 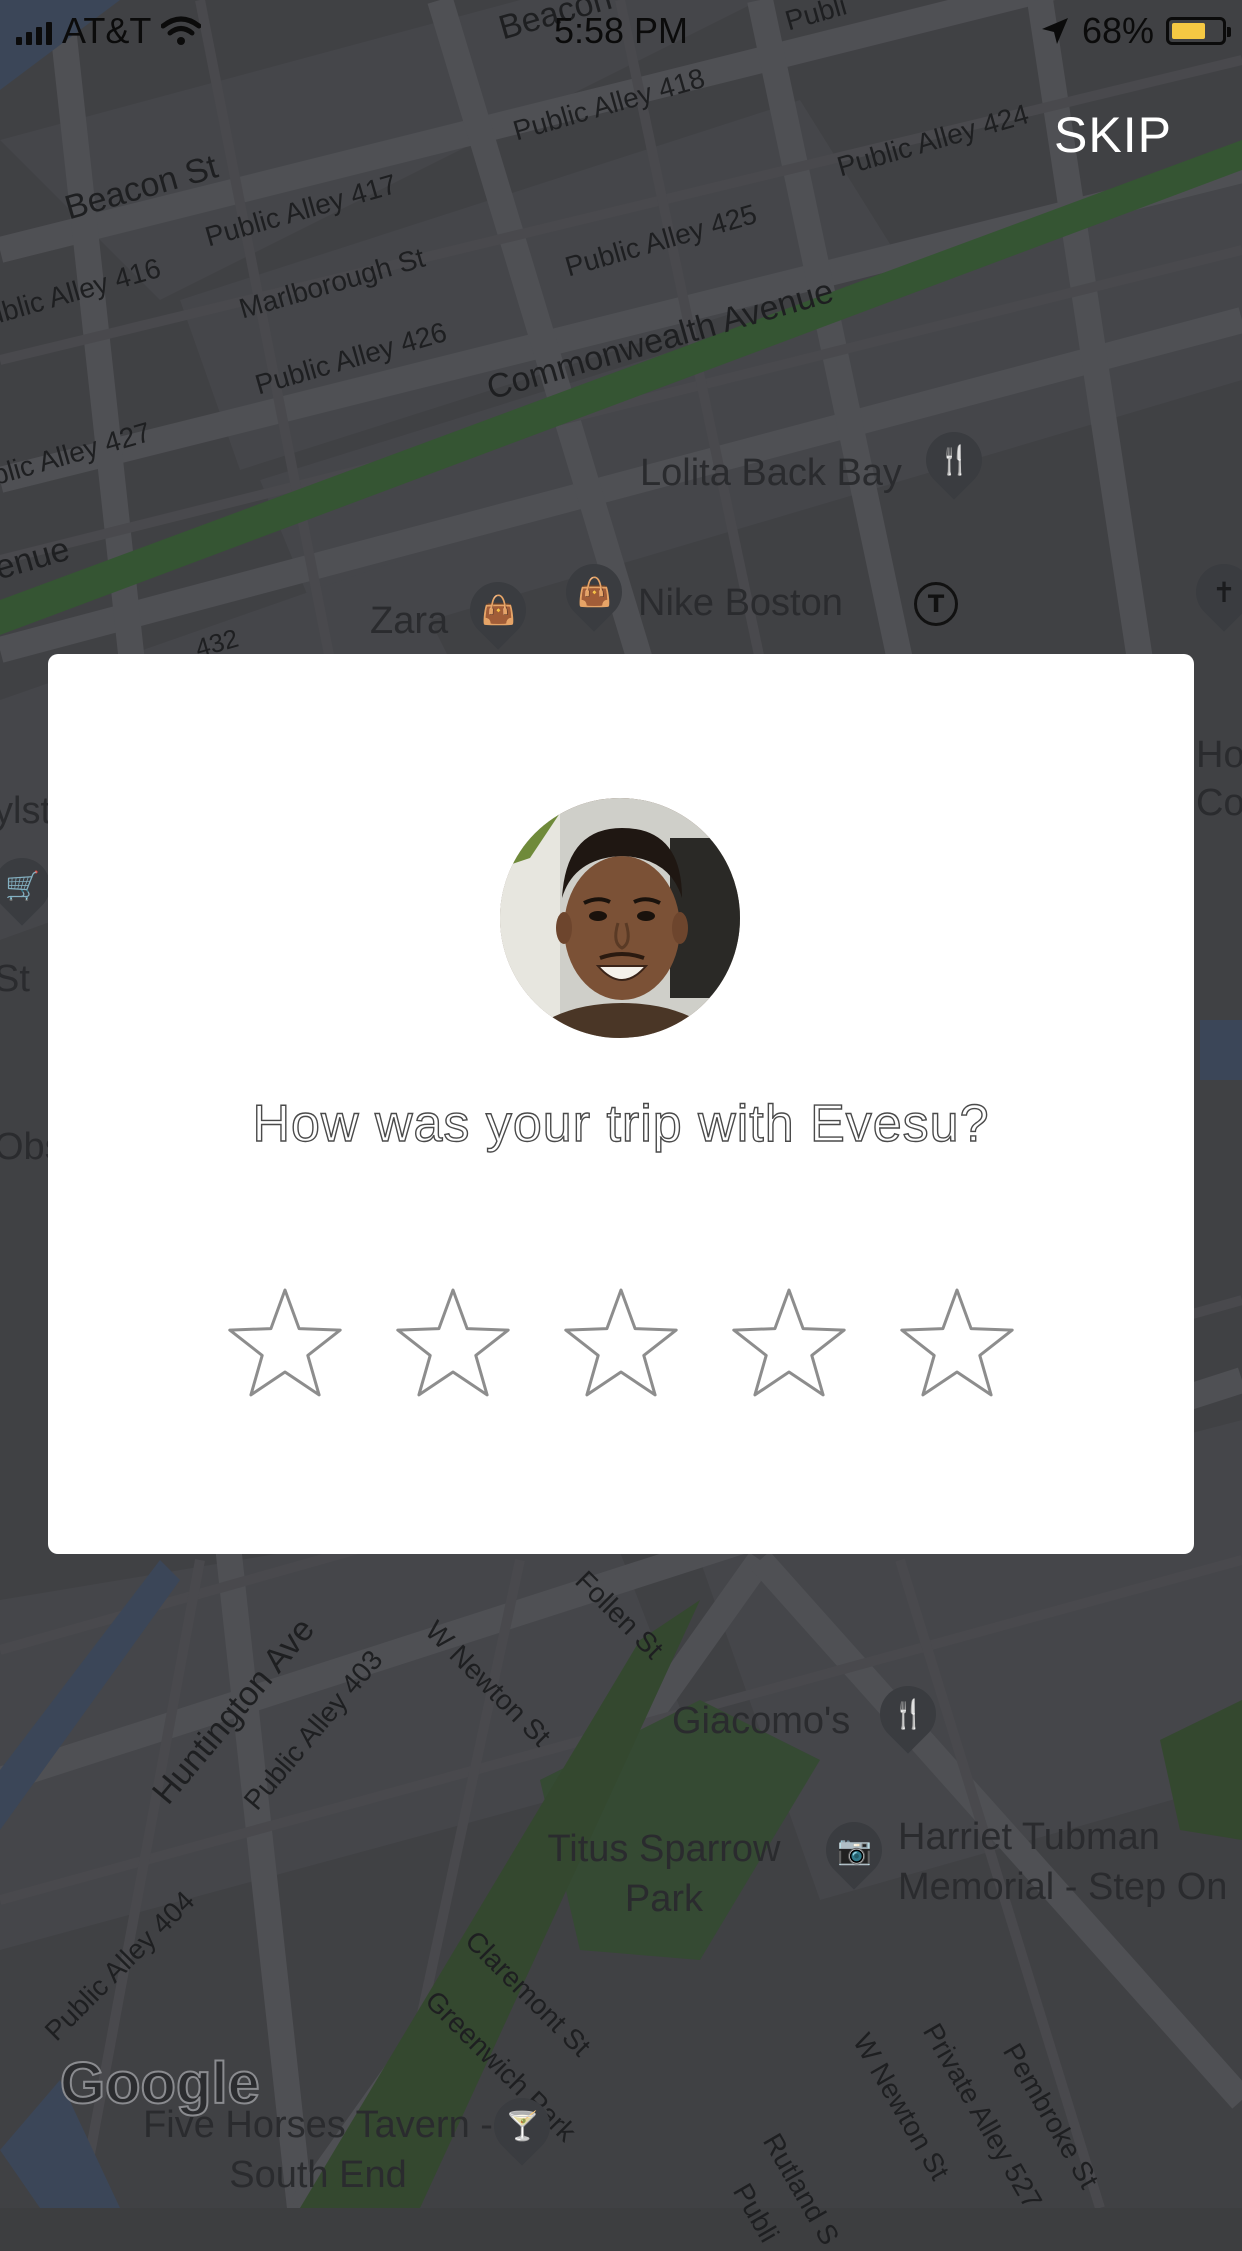 What do you see at coordinates (1063, 1862) in the screenshot?
I see `poi-label: Harriet Tubman Memorial - Step On` at bounding box center [1063, 1862].